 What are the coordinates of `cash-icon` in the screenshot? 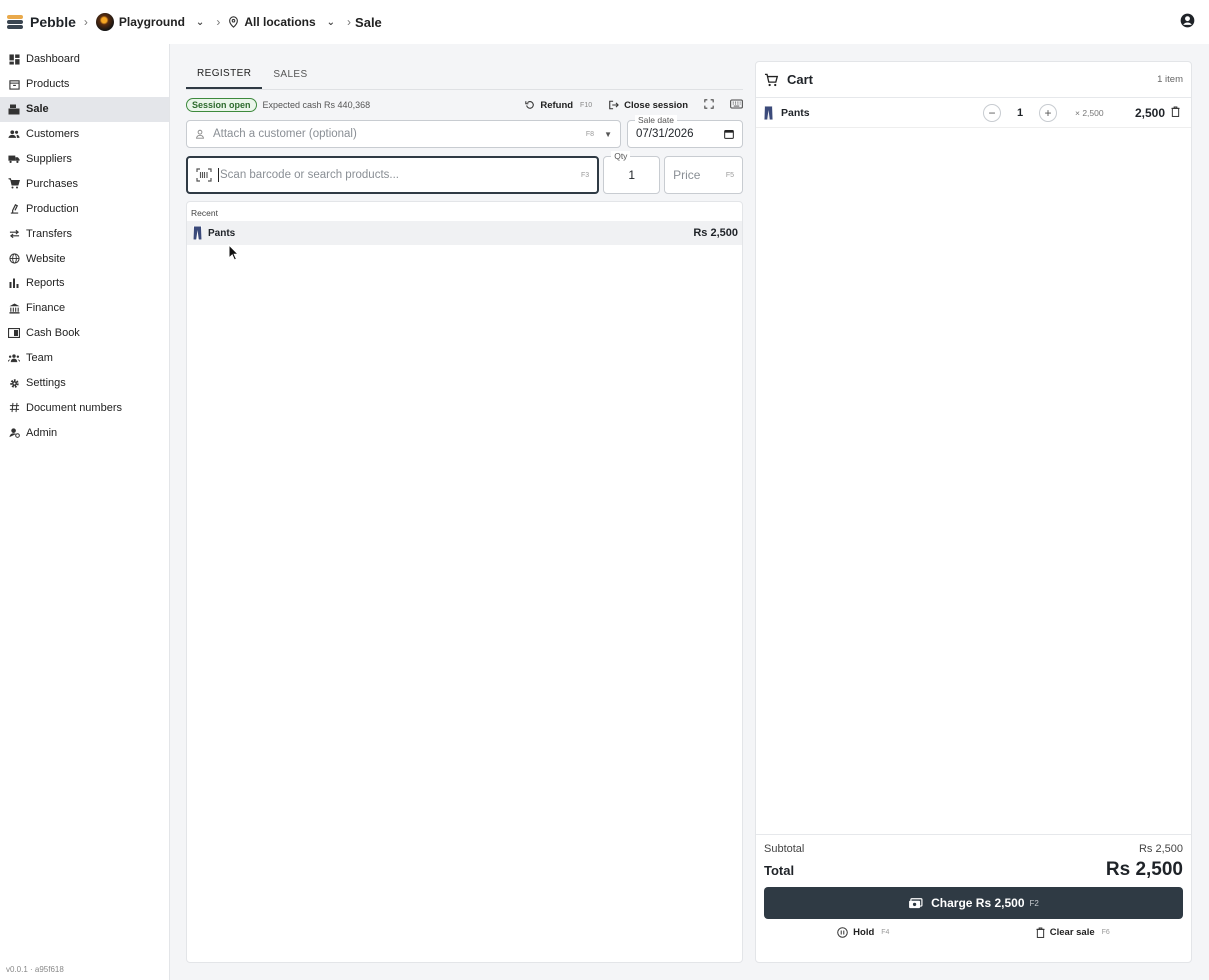 It's located at (916, 902).